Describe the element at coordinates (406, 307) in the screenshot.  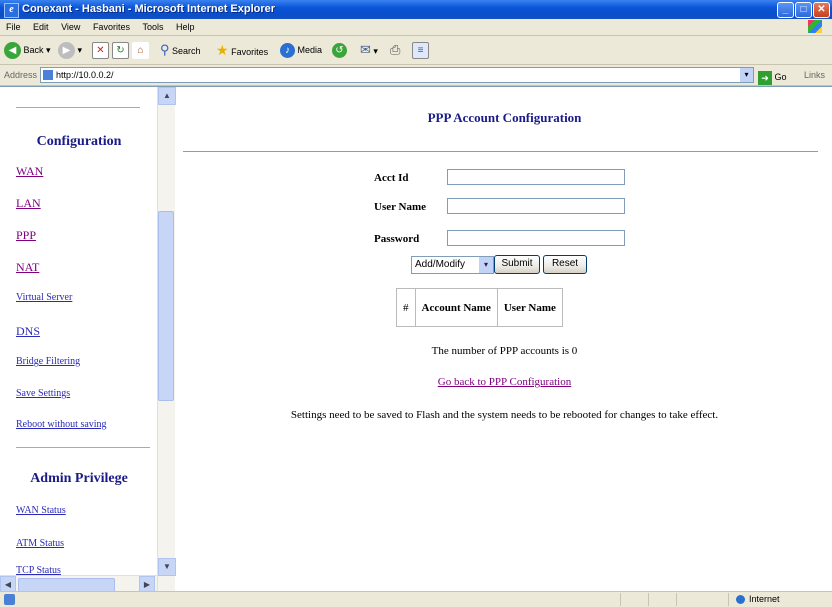
I see `column-header-number: #` at that location.